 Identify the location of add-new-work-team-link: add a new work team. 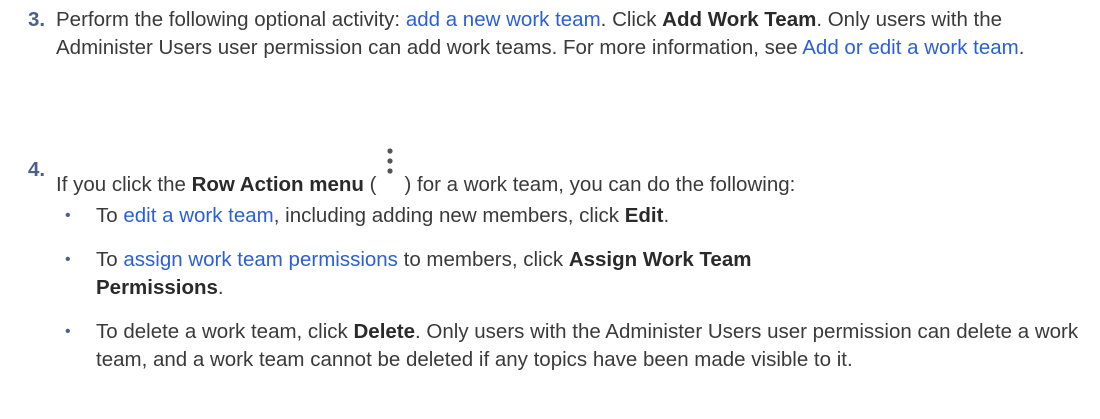
(503, 19).